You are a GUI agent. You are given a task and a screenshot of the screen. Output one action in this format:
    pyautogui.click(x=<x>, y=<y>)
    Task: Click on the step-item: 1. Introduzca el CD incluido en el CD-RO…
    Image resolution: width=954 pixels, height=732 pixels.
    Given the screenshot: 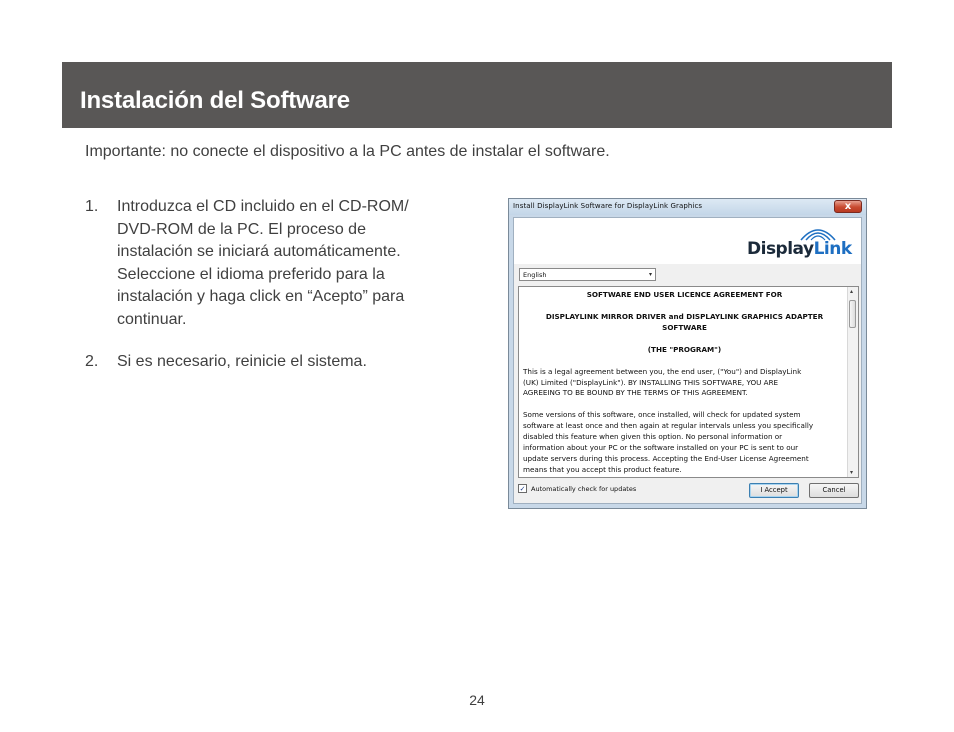 What is the action you would take?
    pyautogui.click(x=275, y=263)
    